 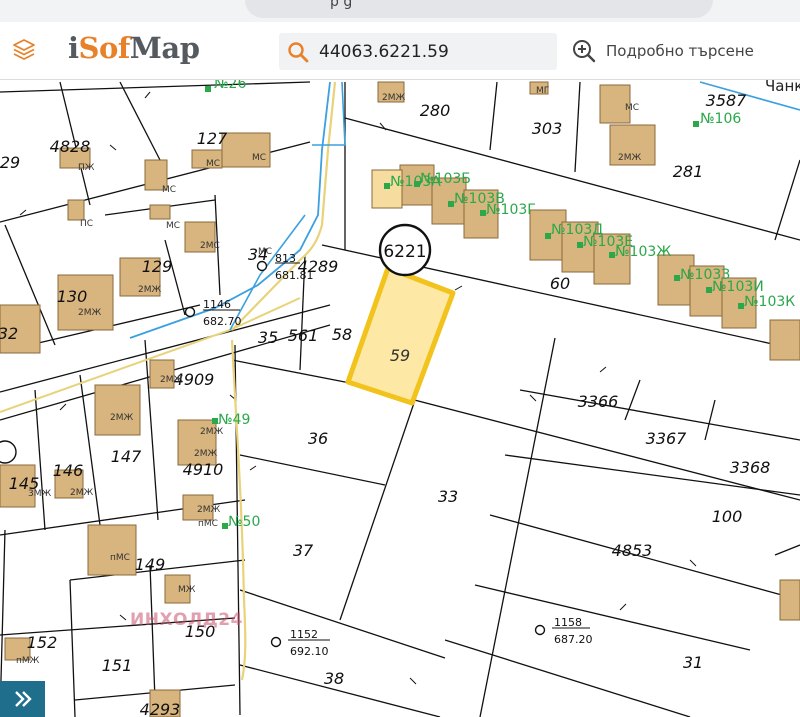 What do you see at coordinates (117, 665) in the screenshot?
I see `parcel-number: 151` at bounding box center [117, 665].